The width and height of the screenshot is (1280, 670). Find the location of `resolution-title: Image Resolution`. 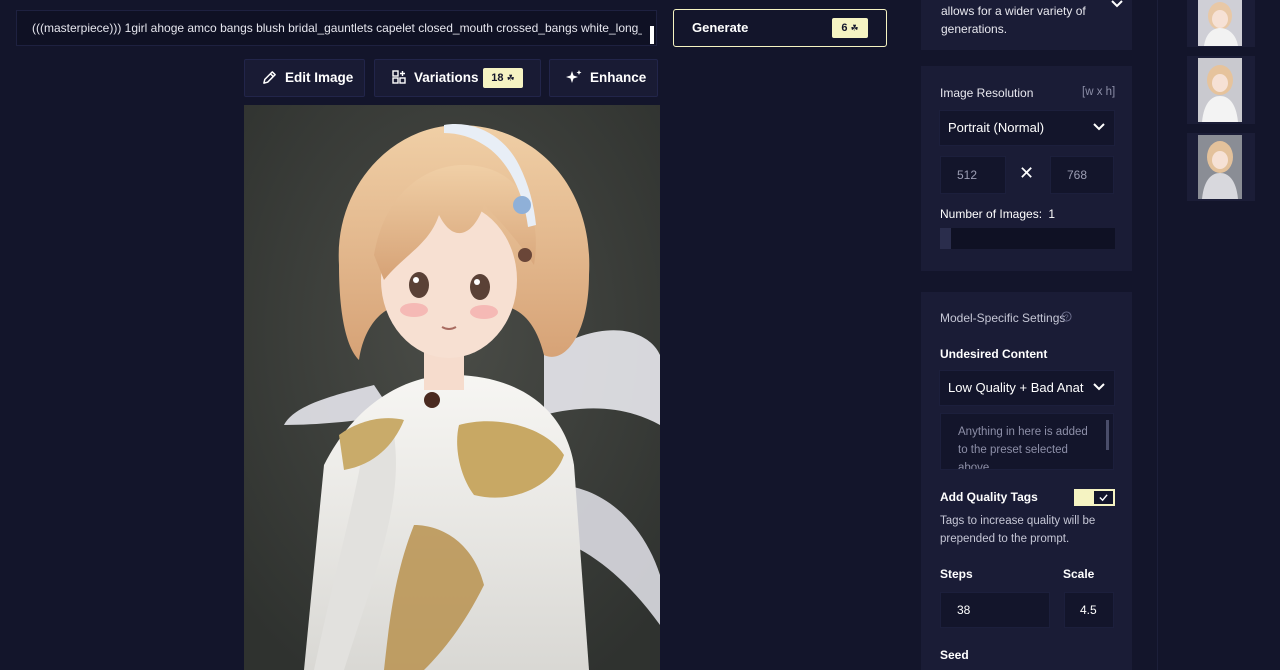

resolution-title: Image Resolution is located at coordinates (987, 93).